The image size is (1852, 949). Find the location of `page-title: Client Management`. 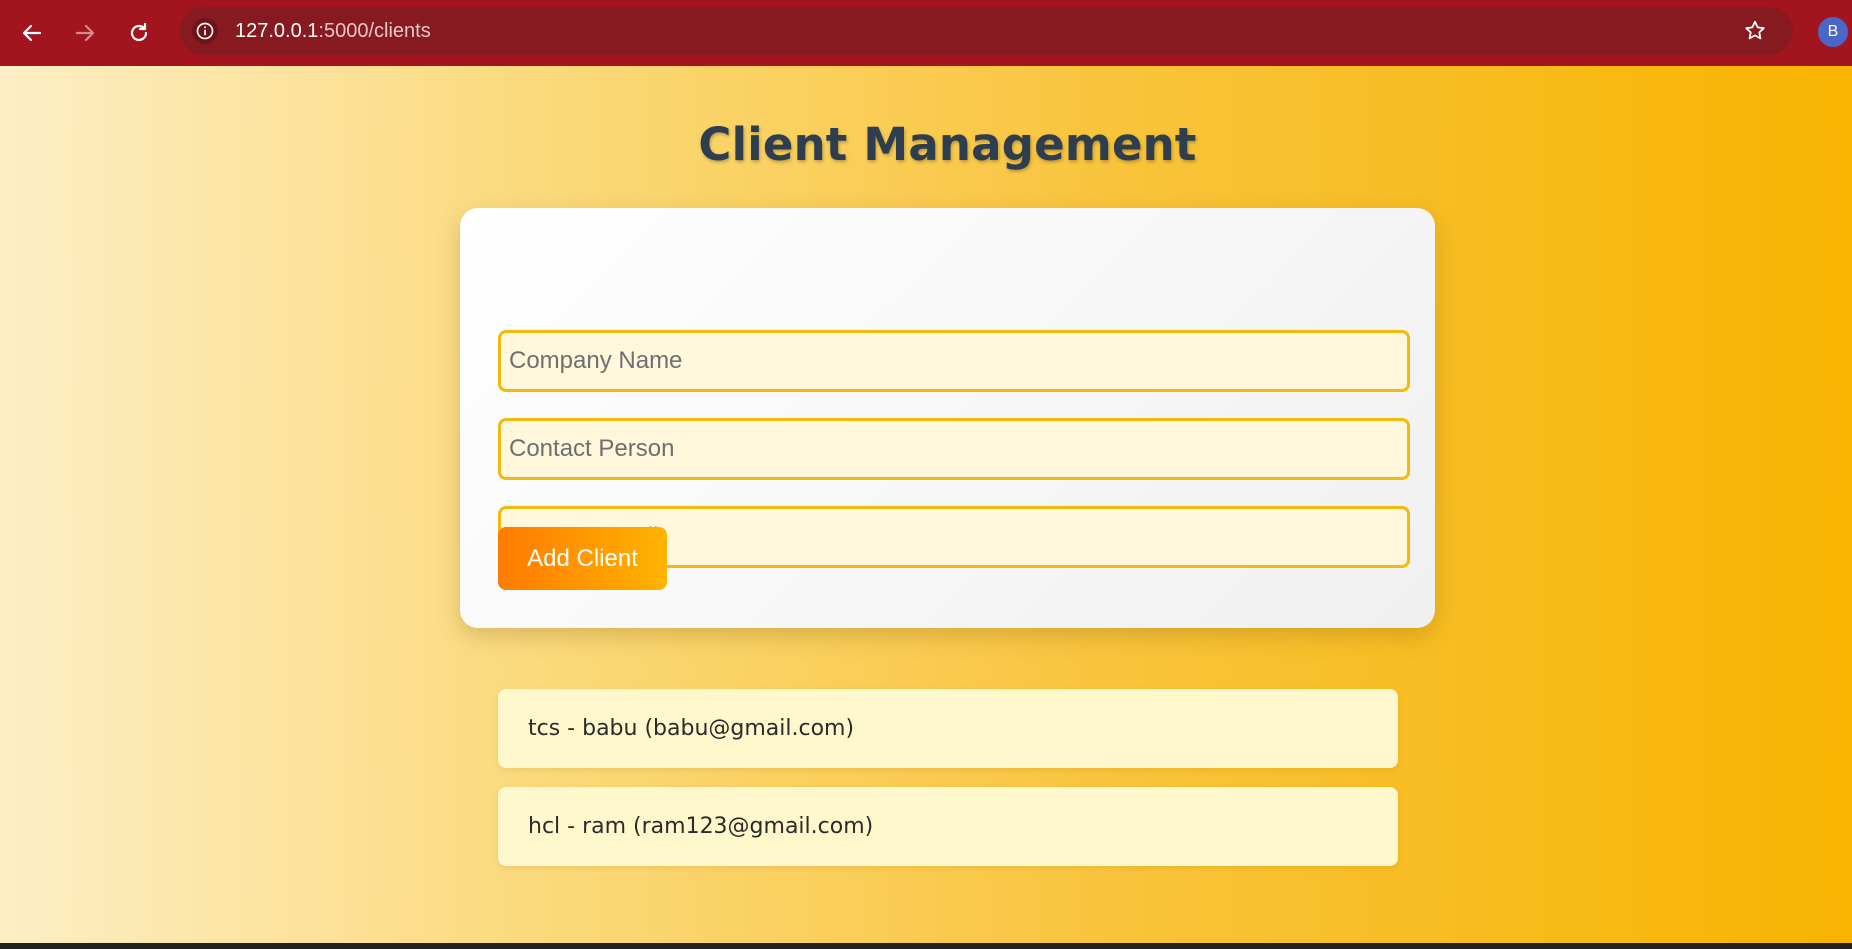

page-title: Client Management is located at coordinates (947, 144).